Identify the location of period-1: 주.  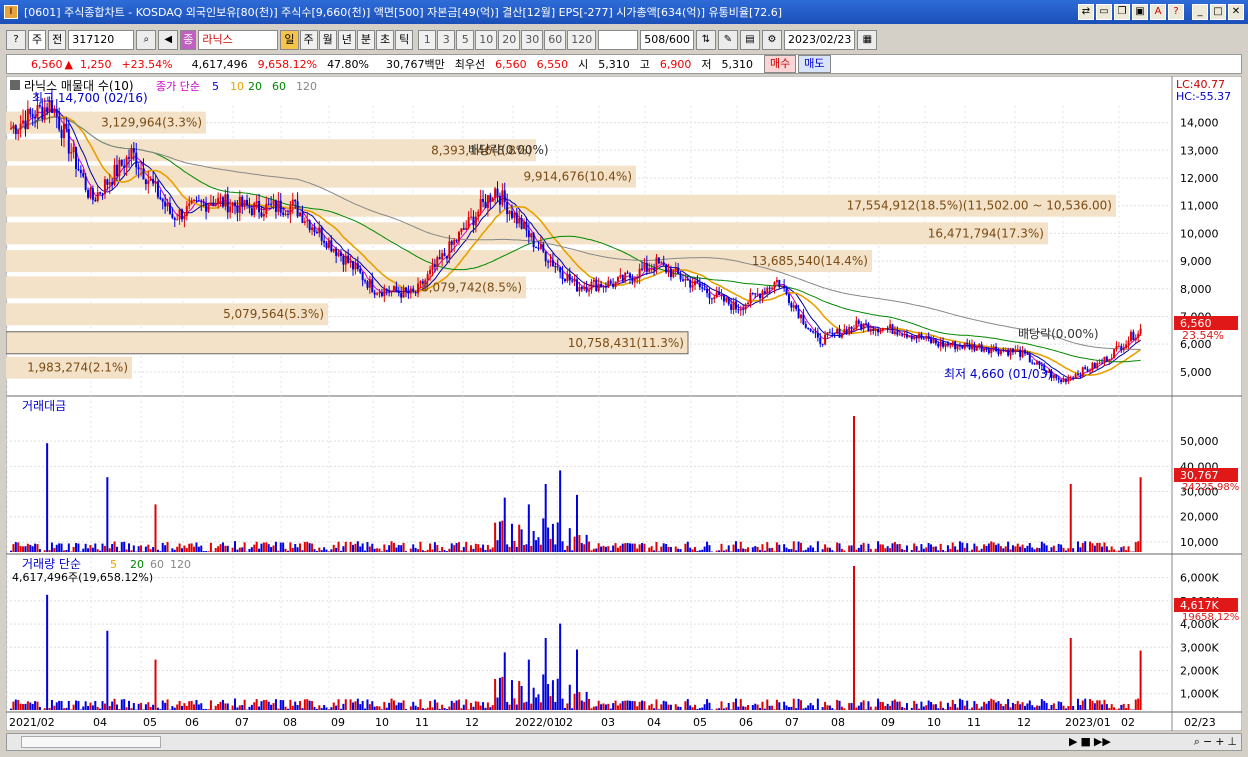
(308, 40).